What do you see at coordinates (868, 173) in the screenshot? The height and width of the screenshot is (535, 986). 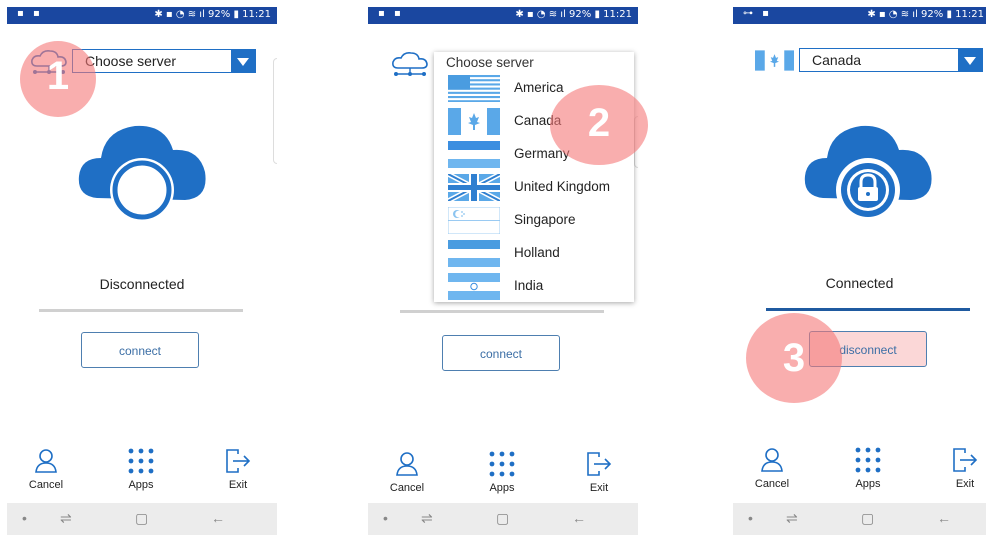 I see `cloud-lock-icon` at bounding box center [868, 173].